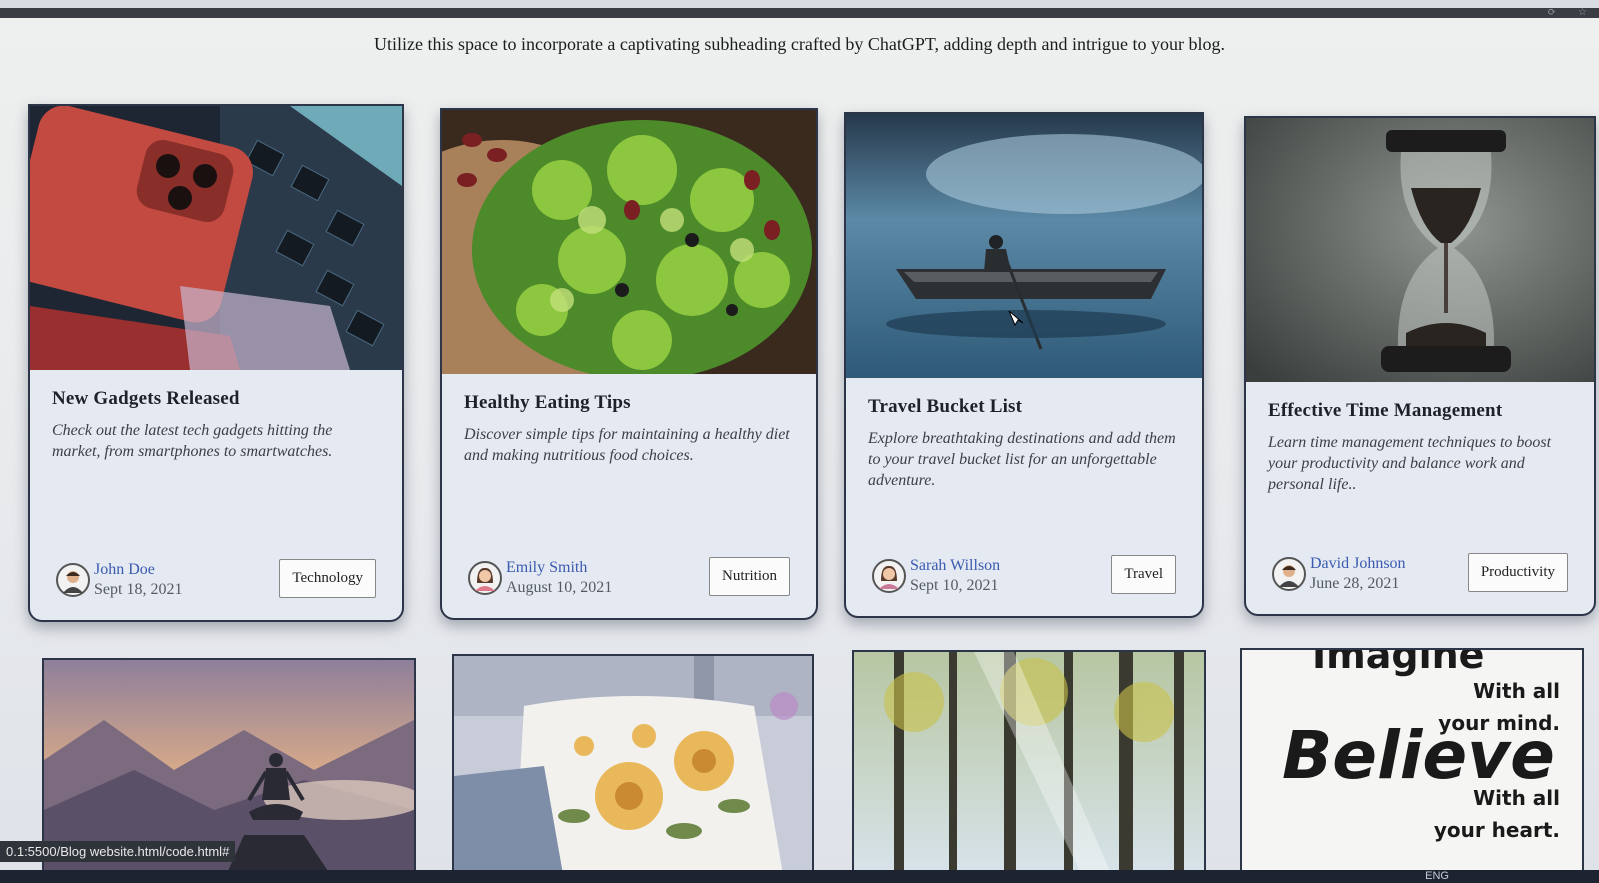  What do you see at coordinates (799, 876) in the screenshot?
I see `os-taskbar: ENG` at bounding box center [799, 876].